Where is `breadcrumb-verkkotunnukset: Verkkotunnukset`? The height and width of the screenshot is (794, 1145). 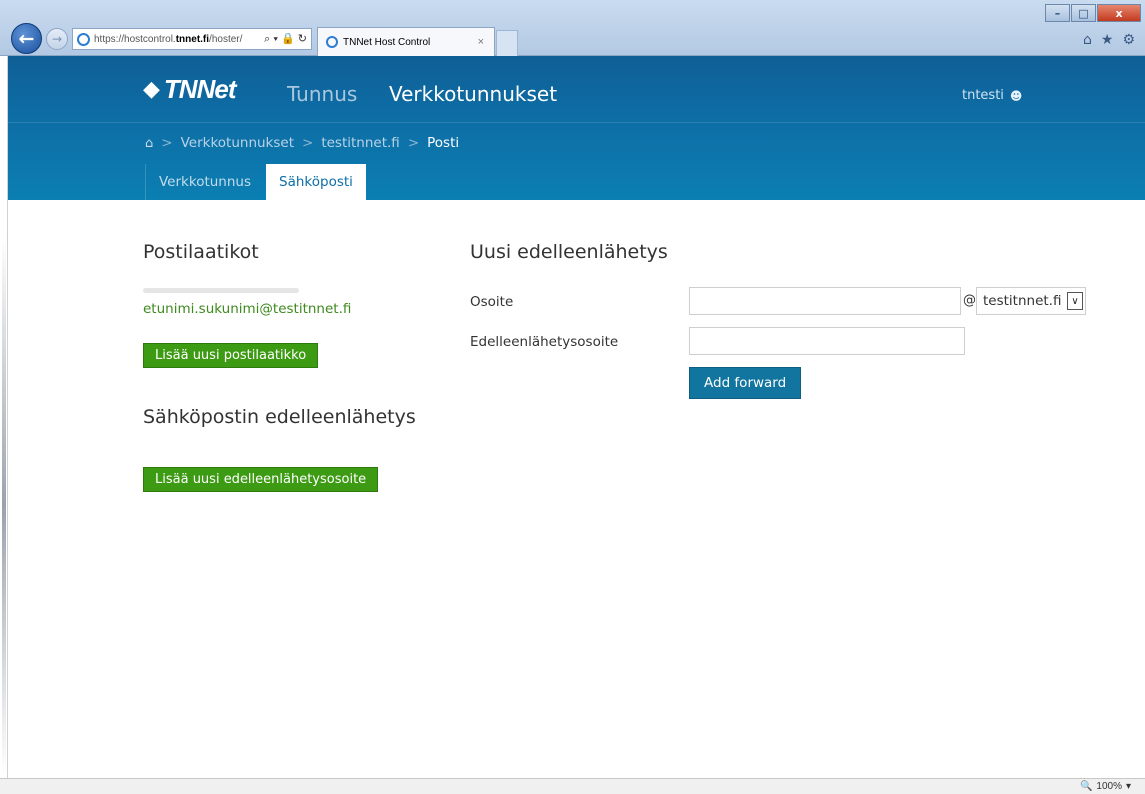 breadcrumb-verkkotunnukset: Verkkotunnukset is located at coordinates (237, 143).